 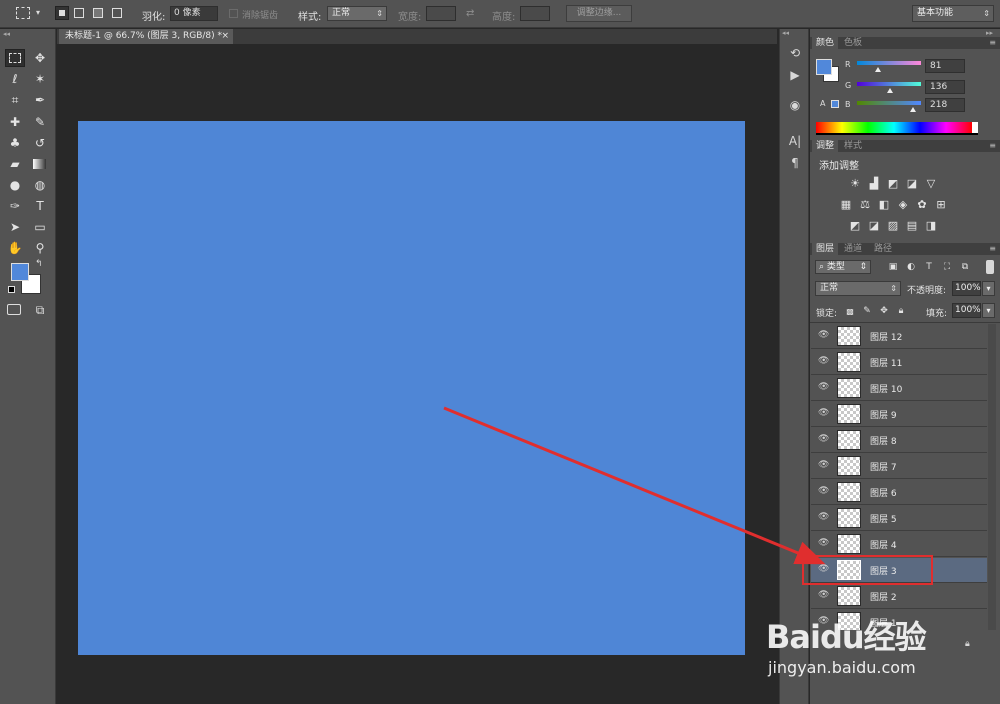 I want to click on invert-icon: ◩, so click(x=855, y=225).